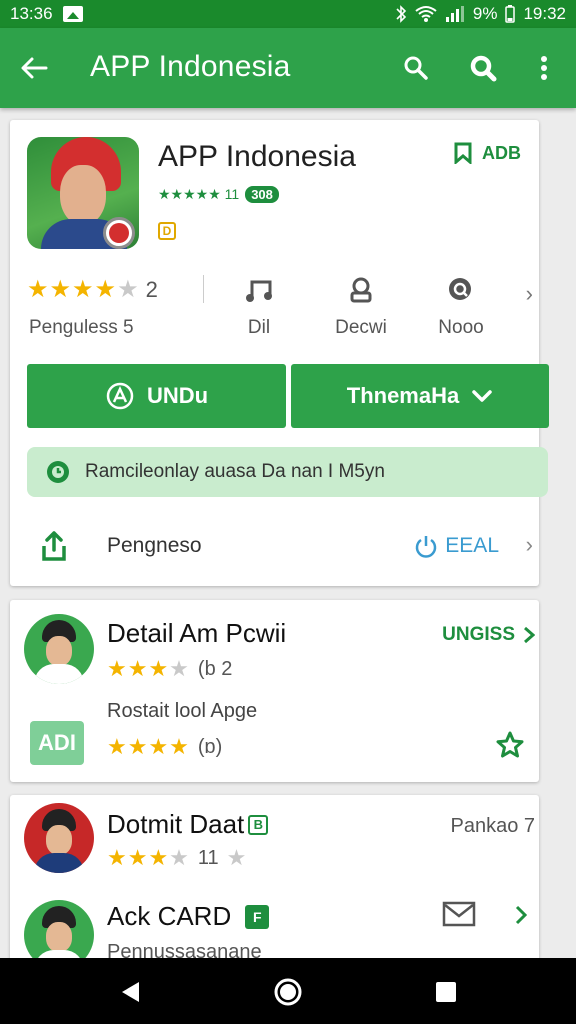 This screenshot has width=576, height=1024. What do you see at coordinates (167, 231) in the screenshot?
I see `app-tag-icon: D` at bounding box center [167, 231].